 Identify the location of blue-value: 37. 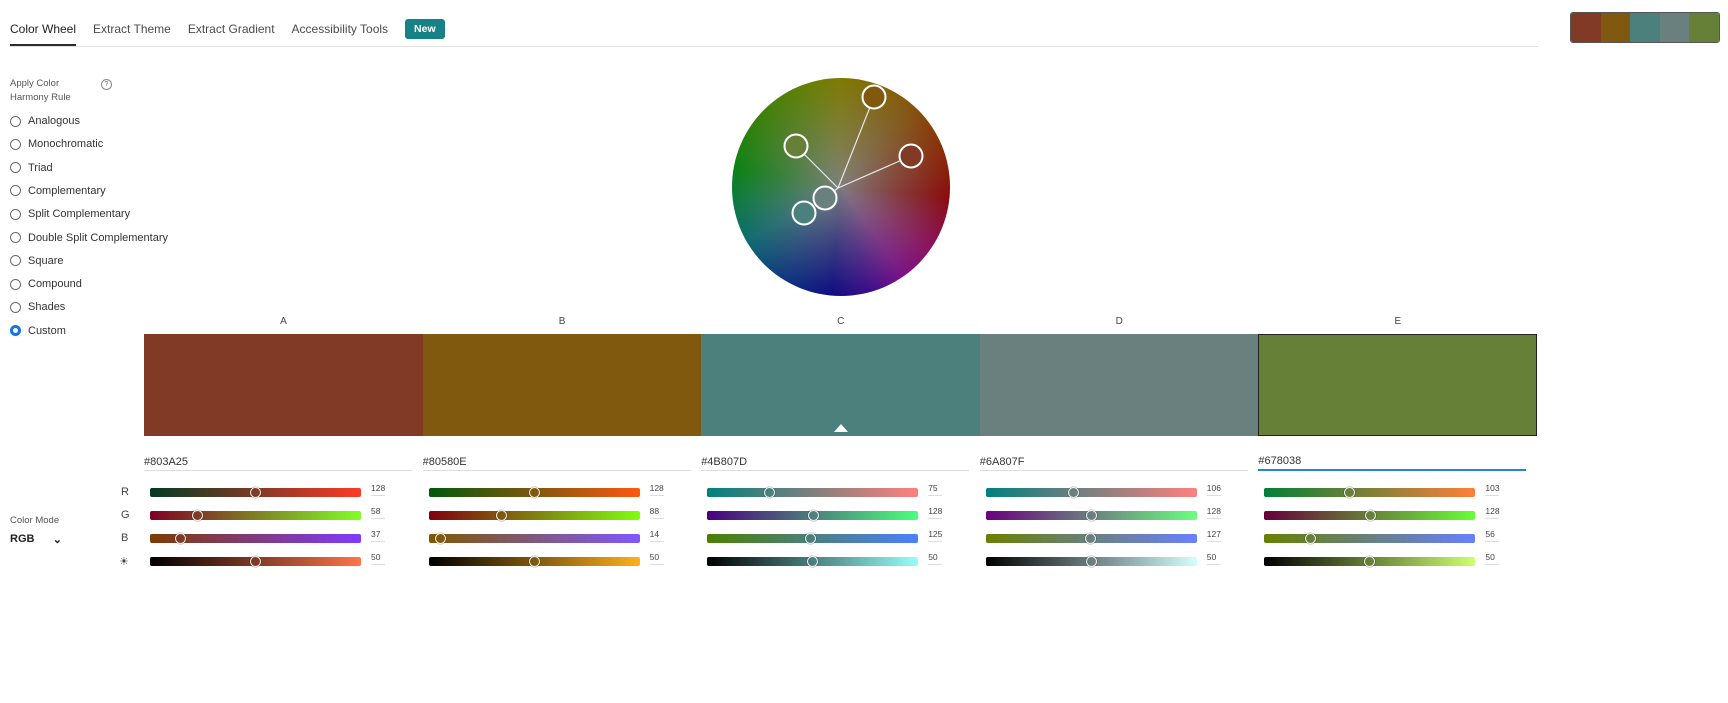
(378, 535).